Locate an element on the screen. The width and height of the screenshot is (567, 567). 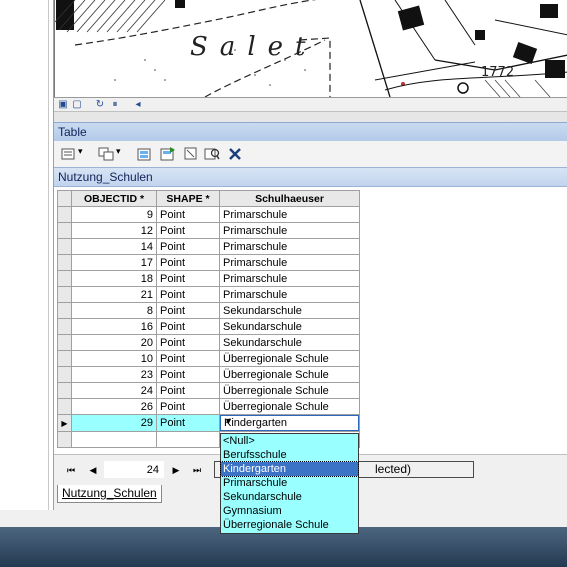
table-row: 14 Point Primarschule is located at coordinates (208, 246).